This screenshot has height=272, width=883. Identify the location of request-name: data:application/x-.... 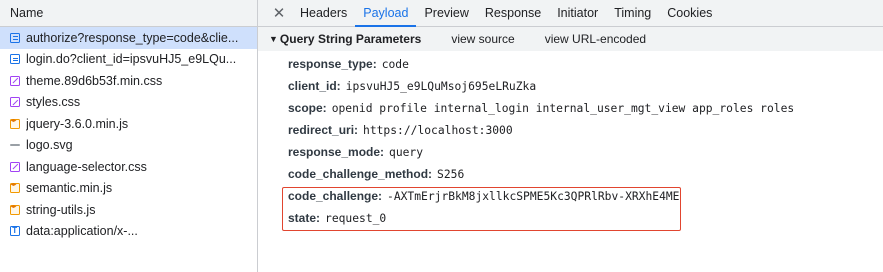
(82, 231).